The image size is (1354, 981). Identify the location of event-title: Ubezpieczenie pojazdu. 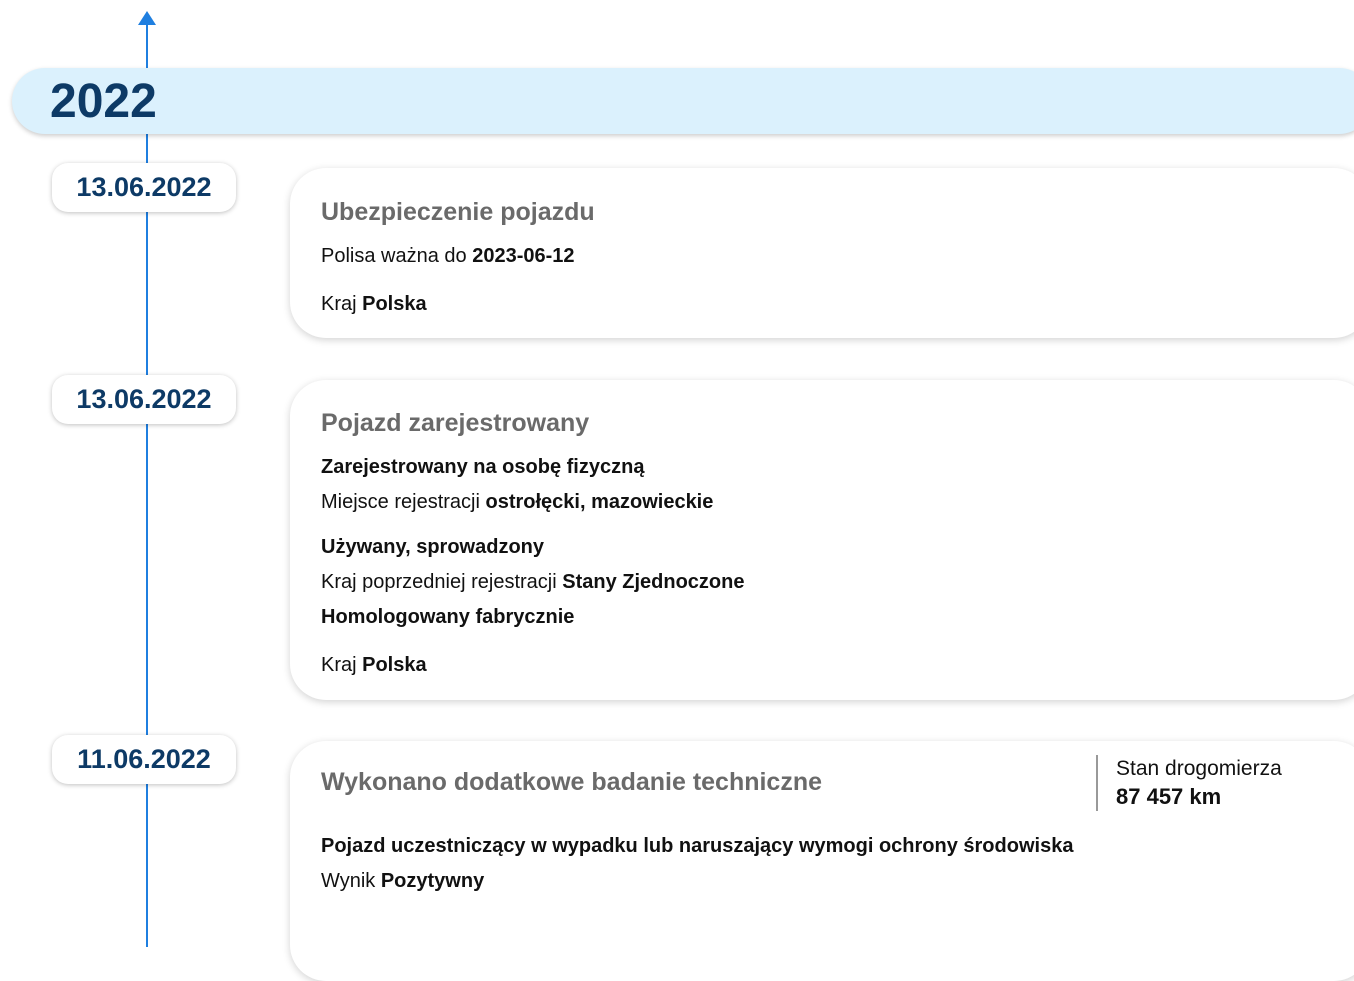
(458, 212).